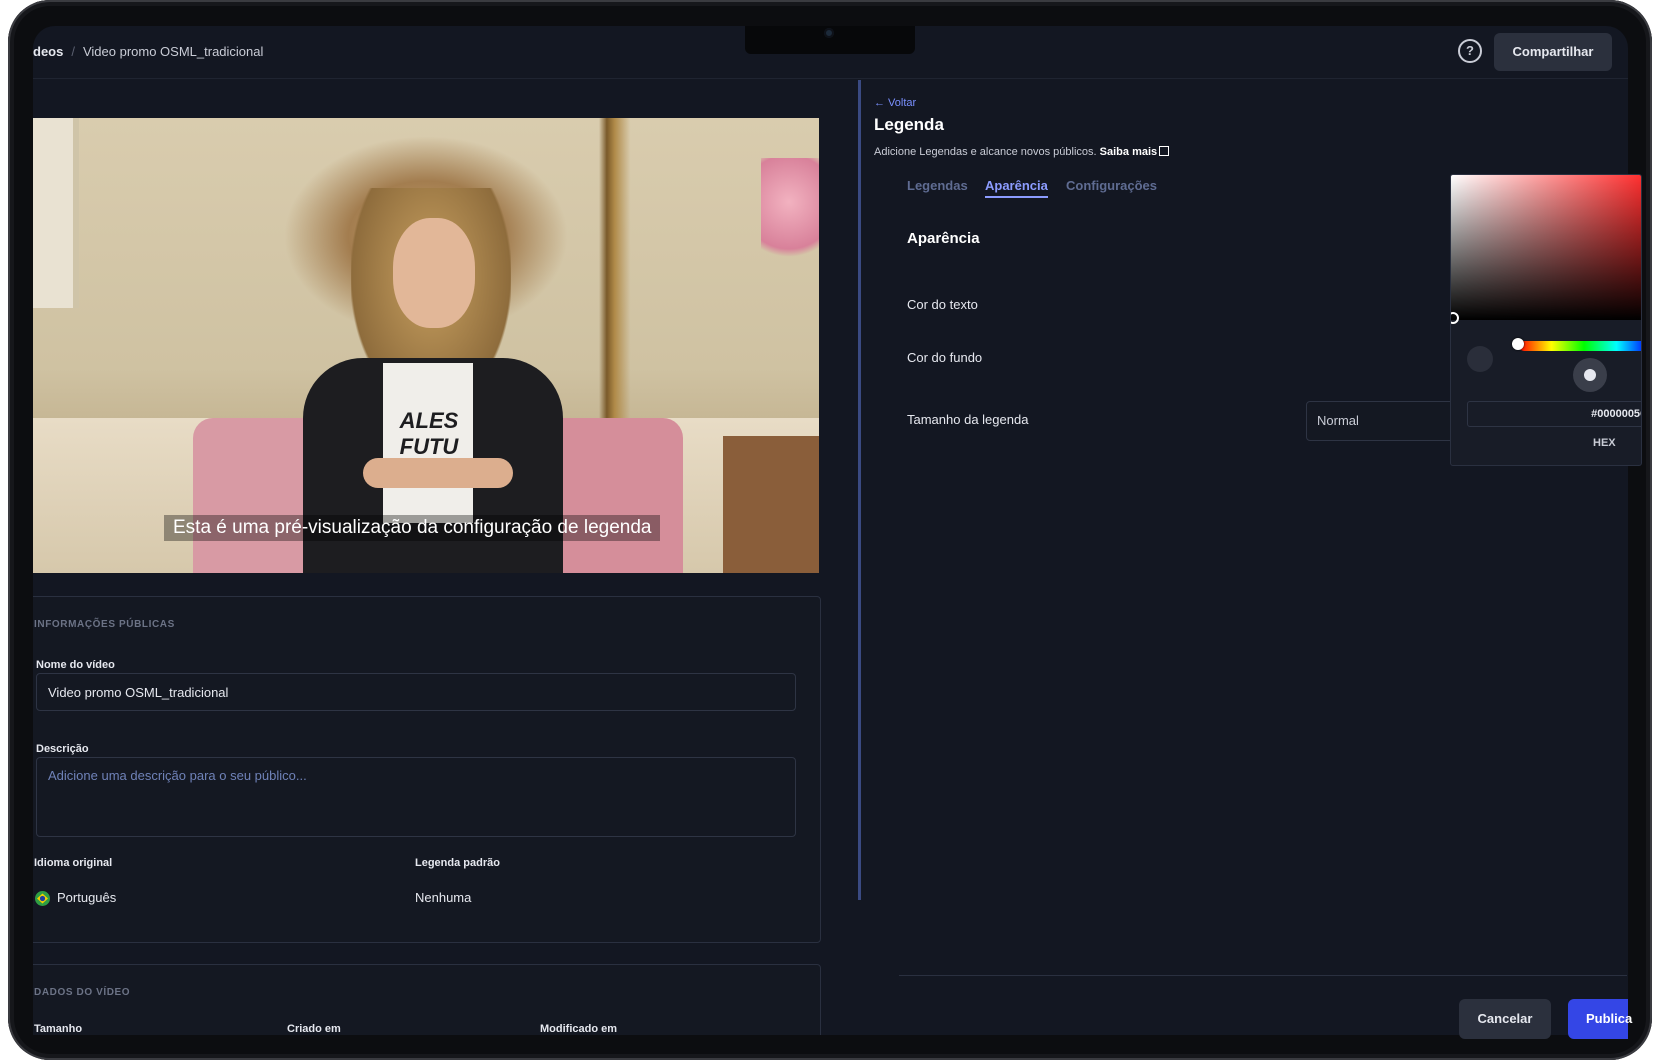 The height and width of the screenshot is (1060, 1656). I want to click on publish-button: Publica, so click(1600, 1019).